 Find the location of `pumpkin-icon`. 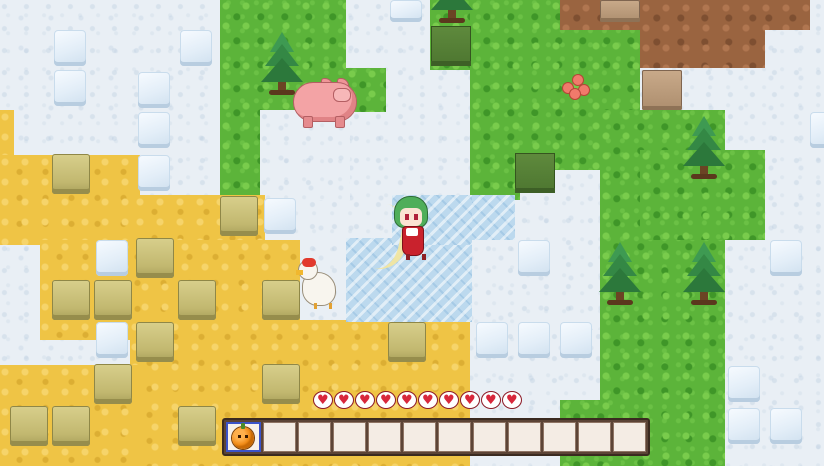

pumpkin-icon is located at coordinates (243, 436).